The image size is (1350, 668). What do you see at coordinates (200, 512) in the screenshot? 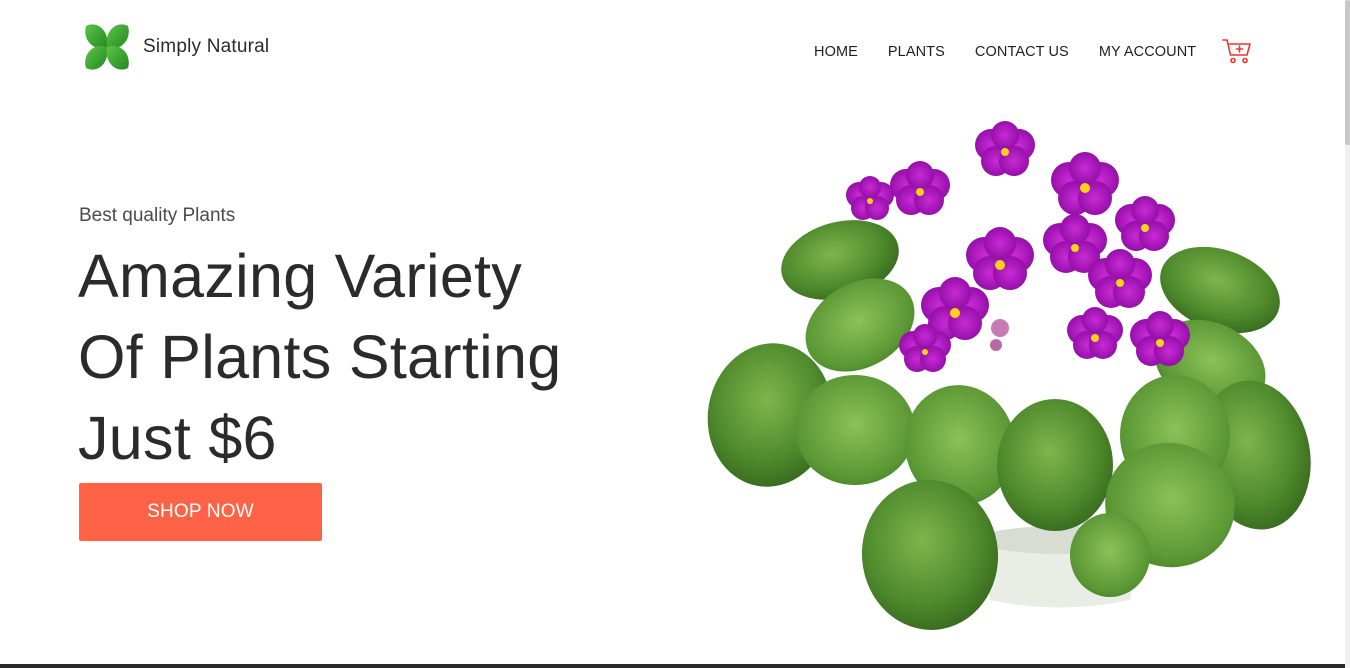
I see `shop-now-button: SHOP NOW` at bounding box center [200, 512].